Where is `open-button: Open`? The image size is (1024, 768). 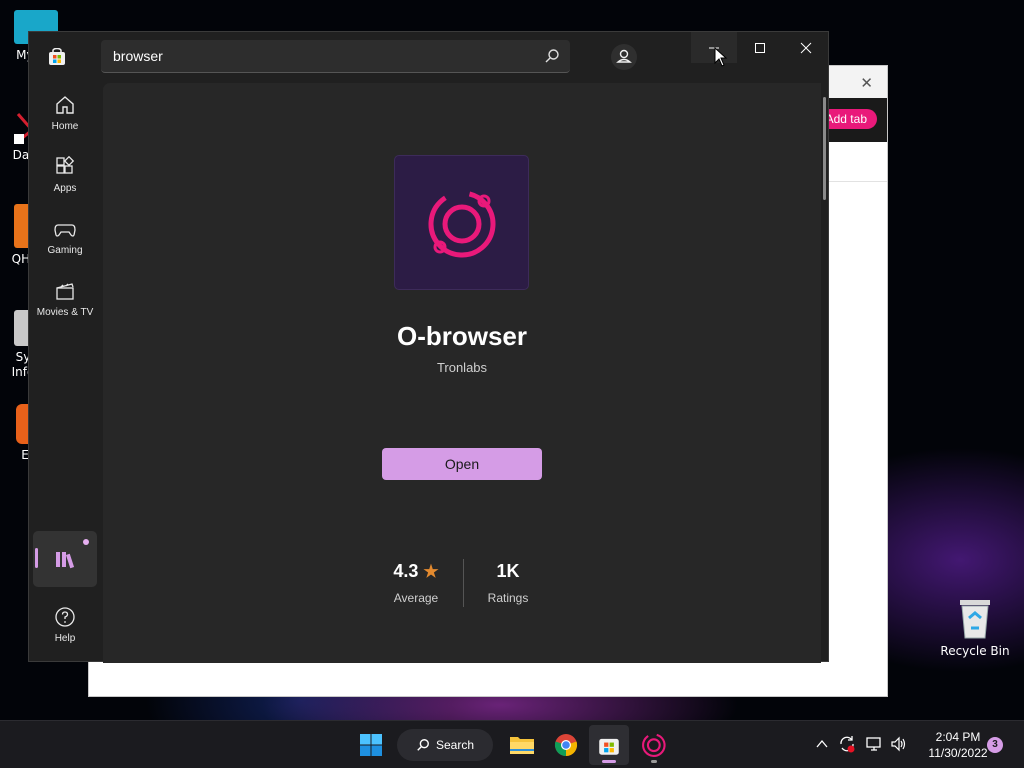 open-button: Open is located at coordinates (462, 464).